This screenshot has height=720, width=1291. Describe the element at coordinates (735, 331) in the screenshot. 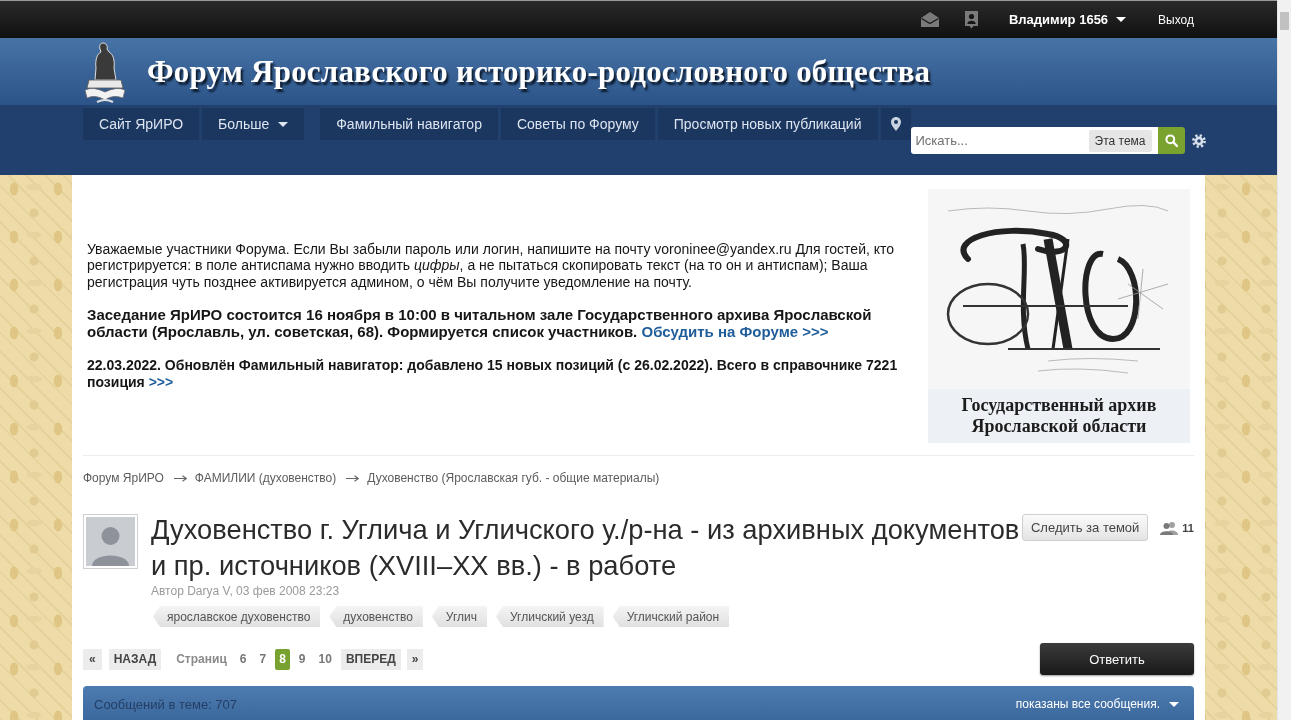

I see `announcement-link: Обсудить на Форуме >>>` at that location.